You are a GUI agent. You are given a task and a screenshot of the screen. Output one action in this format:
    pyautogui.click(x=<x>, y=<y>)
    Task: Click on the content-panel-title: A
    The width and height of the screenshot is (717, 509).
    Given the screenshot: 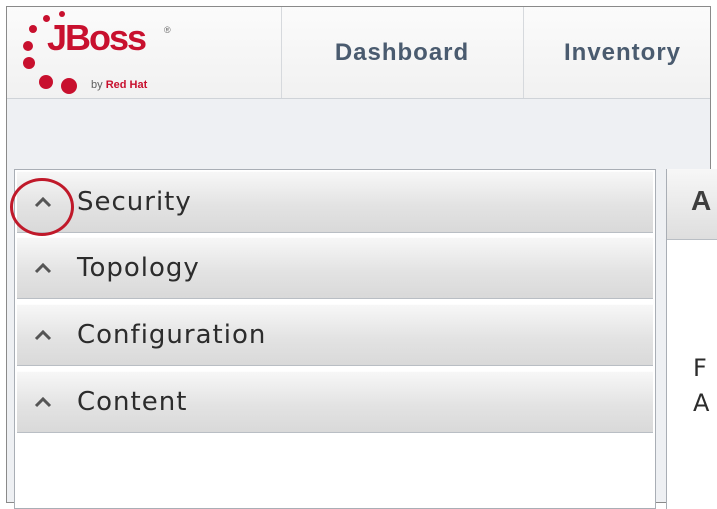 What is the action you would take?
    pyautogui.click(x=701, y=200)
    